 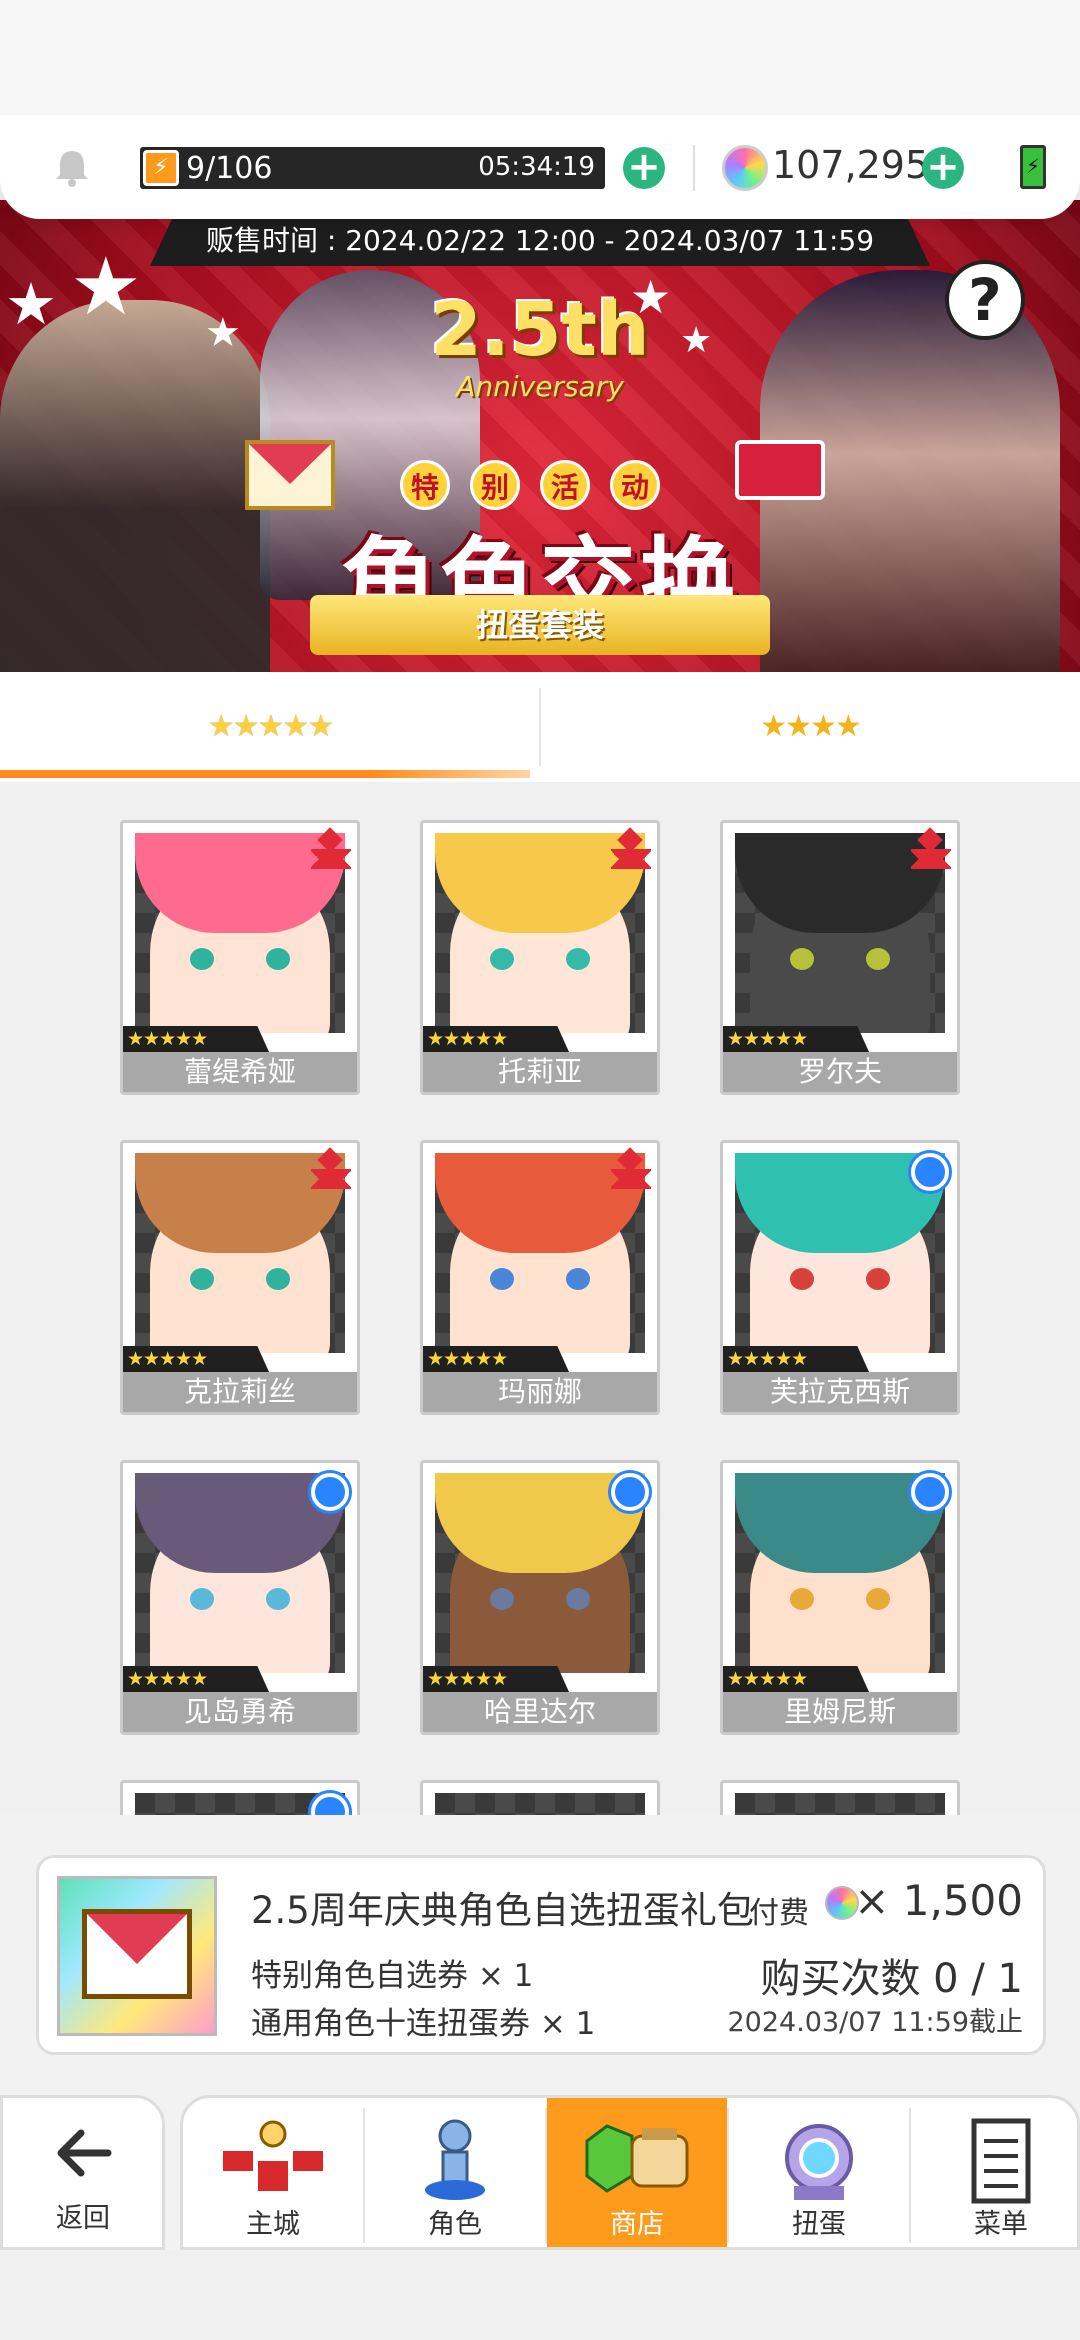 What do you see at coordinates (819, 2162) in the screenshot?
I see `gacha-icon` at bounding box center [819, 2162].